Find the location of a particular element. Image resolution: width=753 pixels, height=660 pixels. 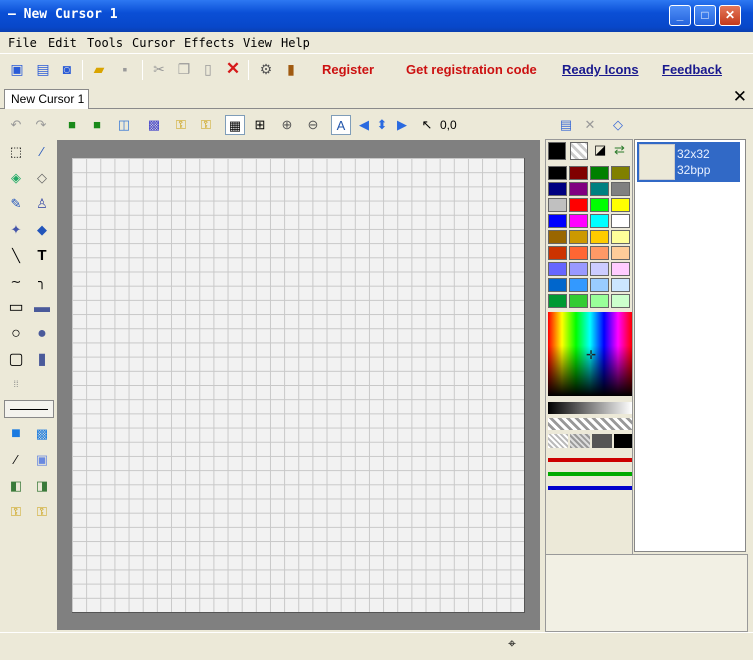

redo-icon: ↷ is located at coordinates (41, 125).